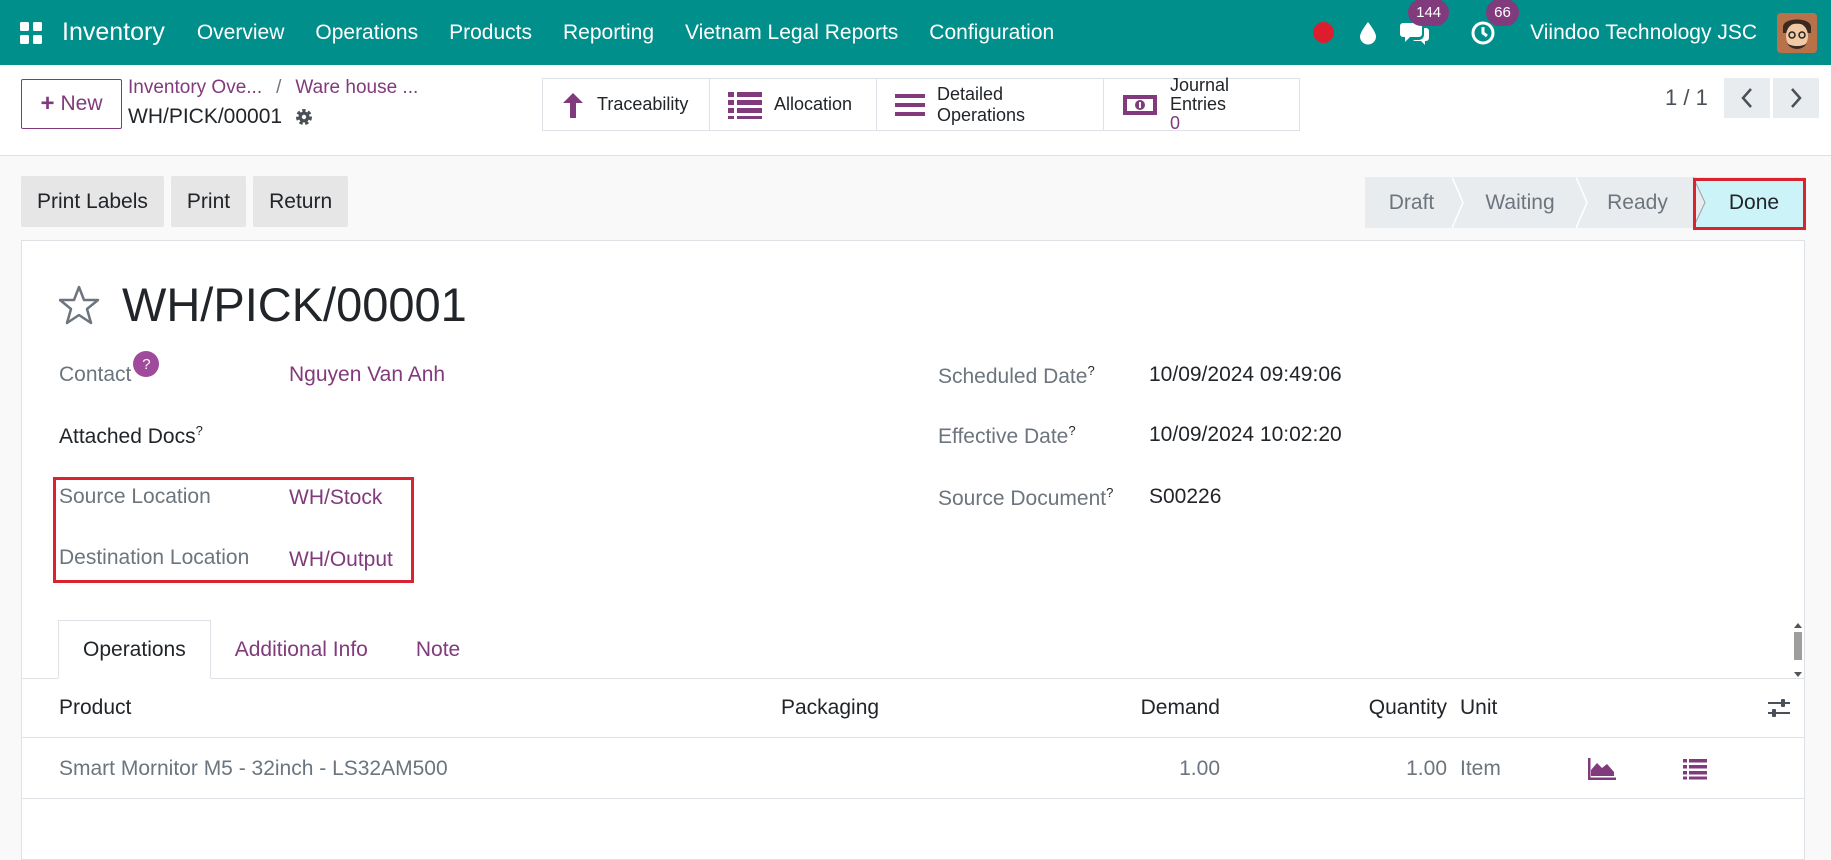 This screenshot has width=1831, height=860. I want to click on column-settings-icon, so click(1779, 708).